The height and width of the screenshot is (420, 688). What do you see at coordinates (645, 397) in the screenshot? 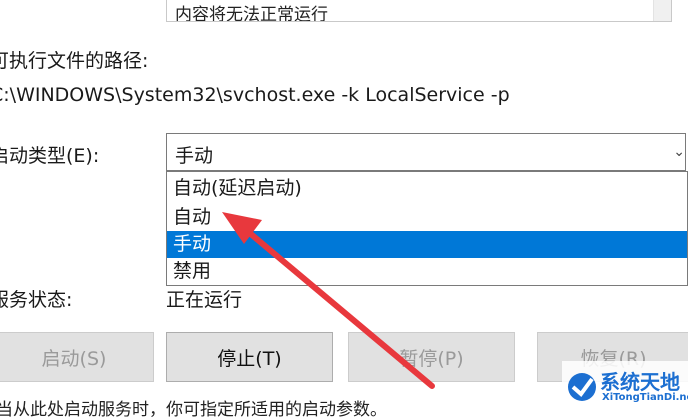
I see `watermark-site: XiTongTianDi.net` at bounding box center [645, 397].